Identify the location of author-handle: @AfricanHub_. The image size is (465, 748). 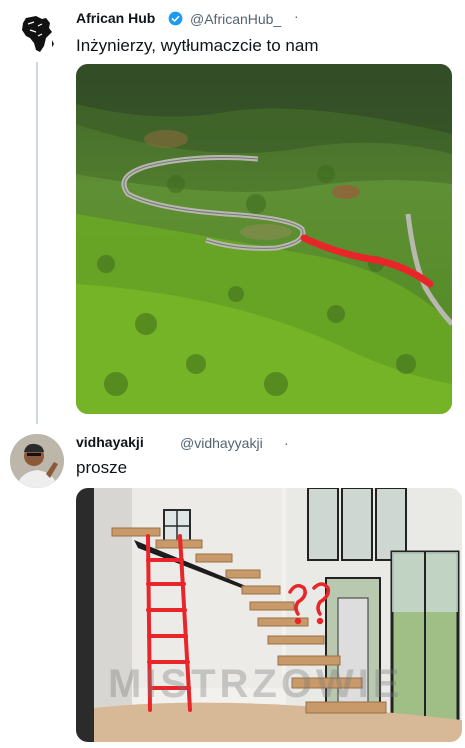
(235, 19).